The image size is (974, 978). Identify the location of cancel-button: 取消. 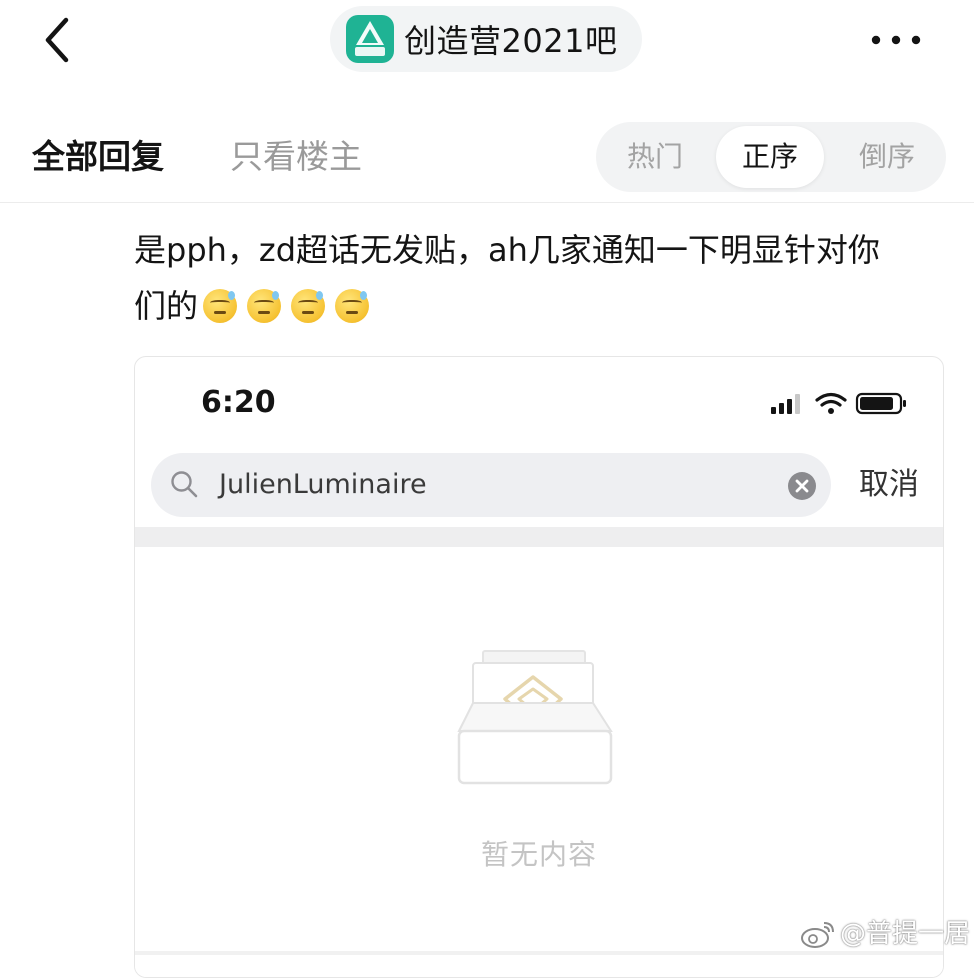
(889, 485).